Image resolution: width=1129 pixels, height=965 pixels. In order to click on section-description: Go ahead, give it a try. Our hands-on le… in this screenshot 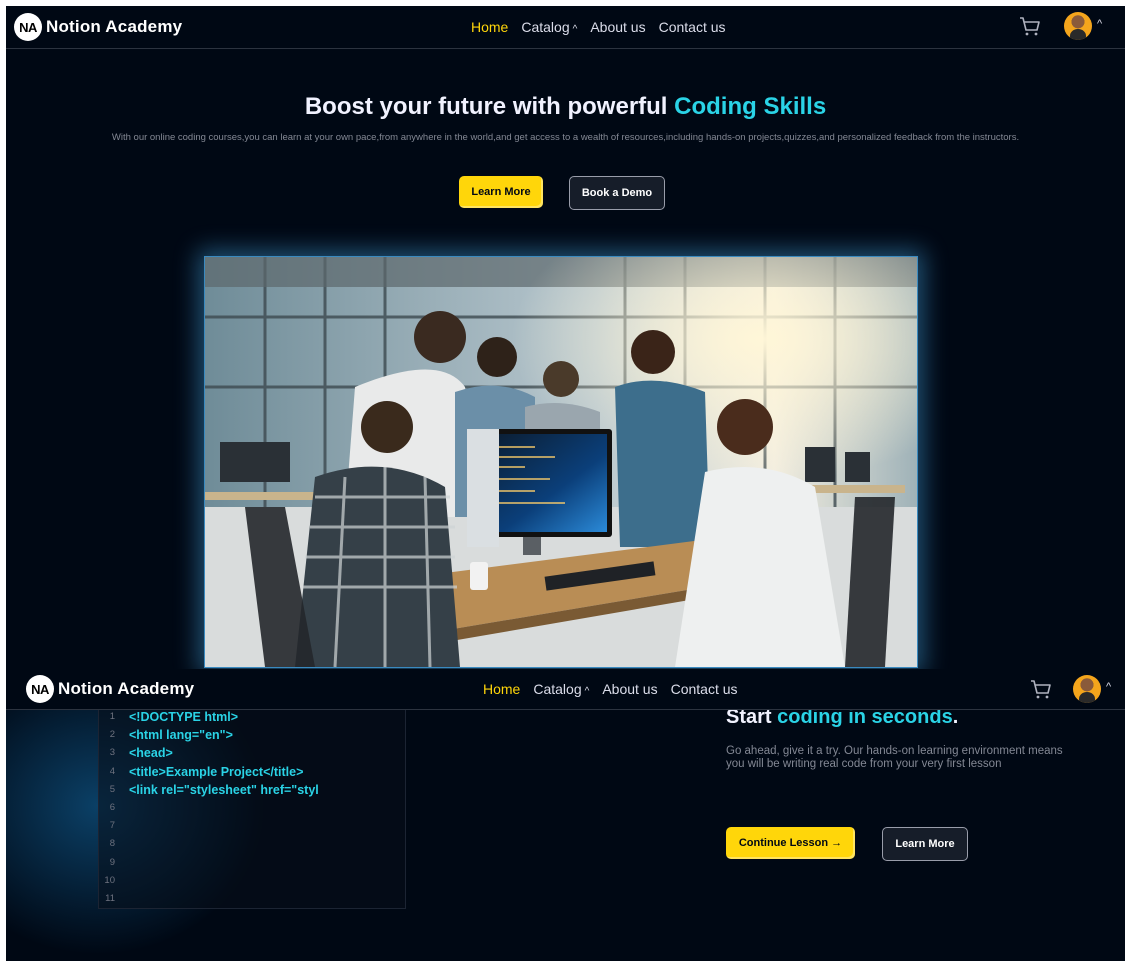, I will do `click(894, 757)`.